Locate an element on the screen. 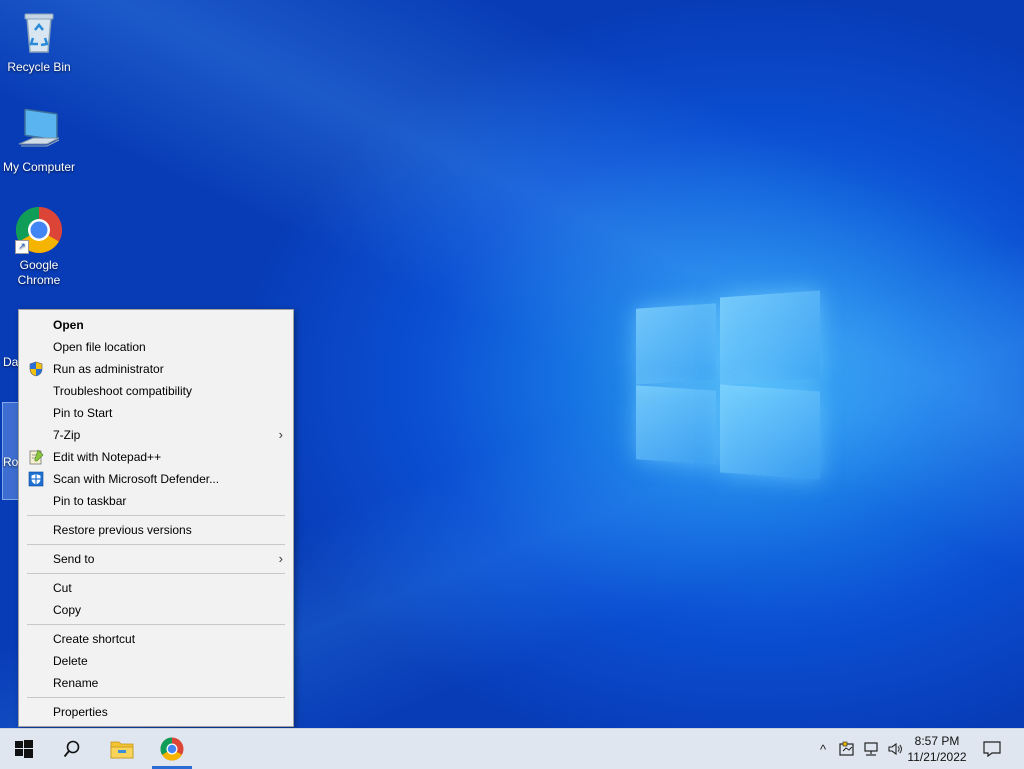 This screenshot has height=769, width=1024. tray-network-status-button is located at coordinates (847, 749).